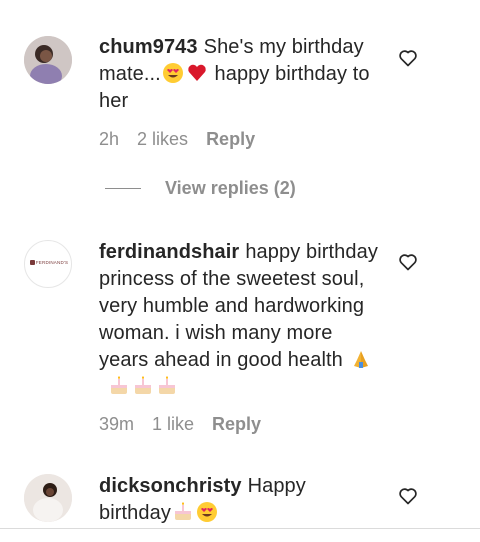 The image size is (480, 542). What do you see at coordinates (117, 424) in the screenshot?
I see `comment-time: 39m` at bounding box center [117, 424].